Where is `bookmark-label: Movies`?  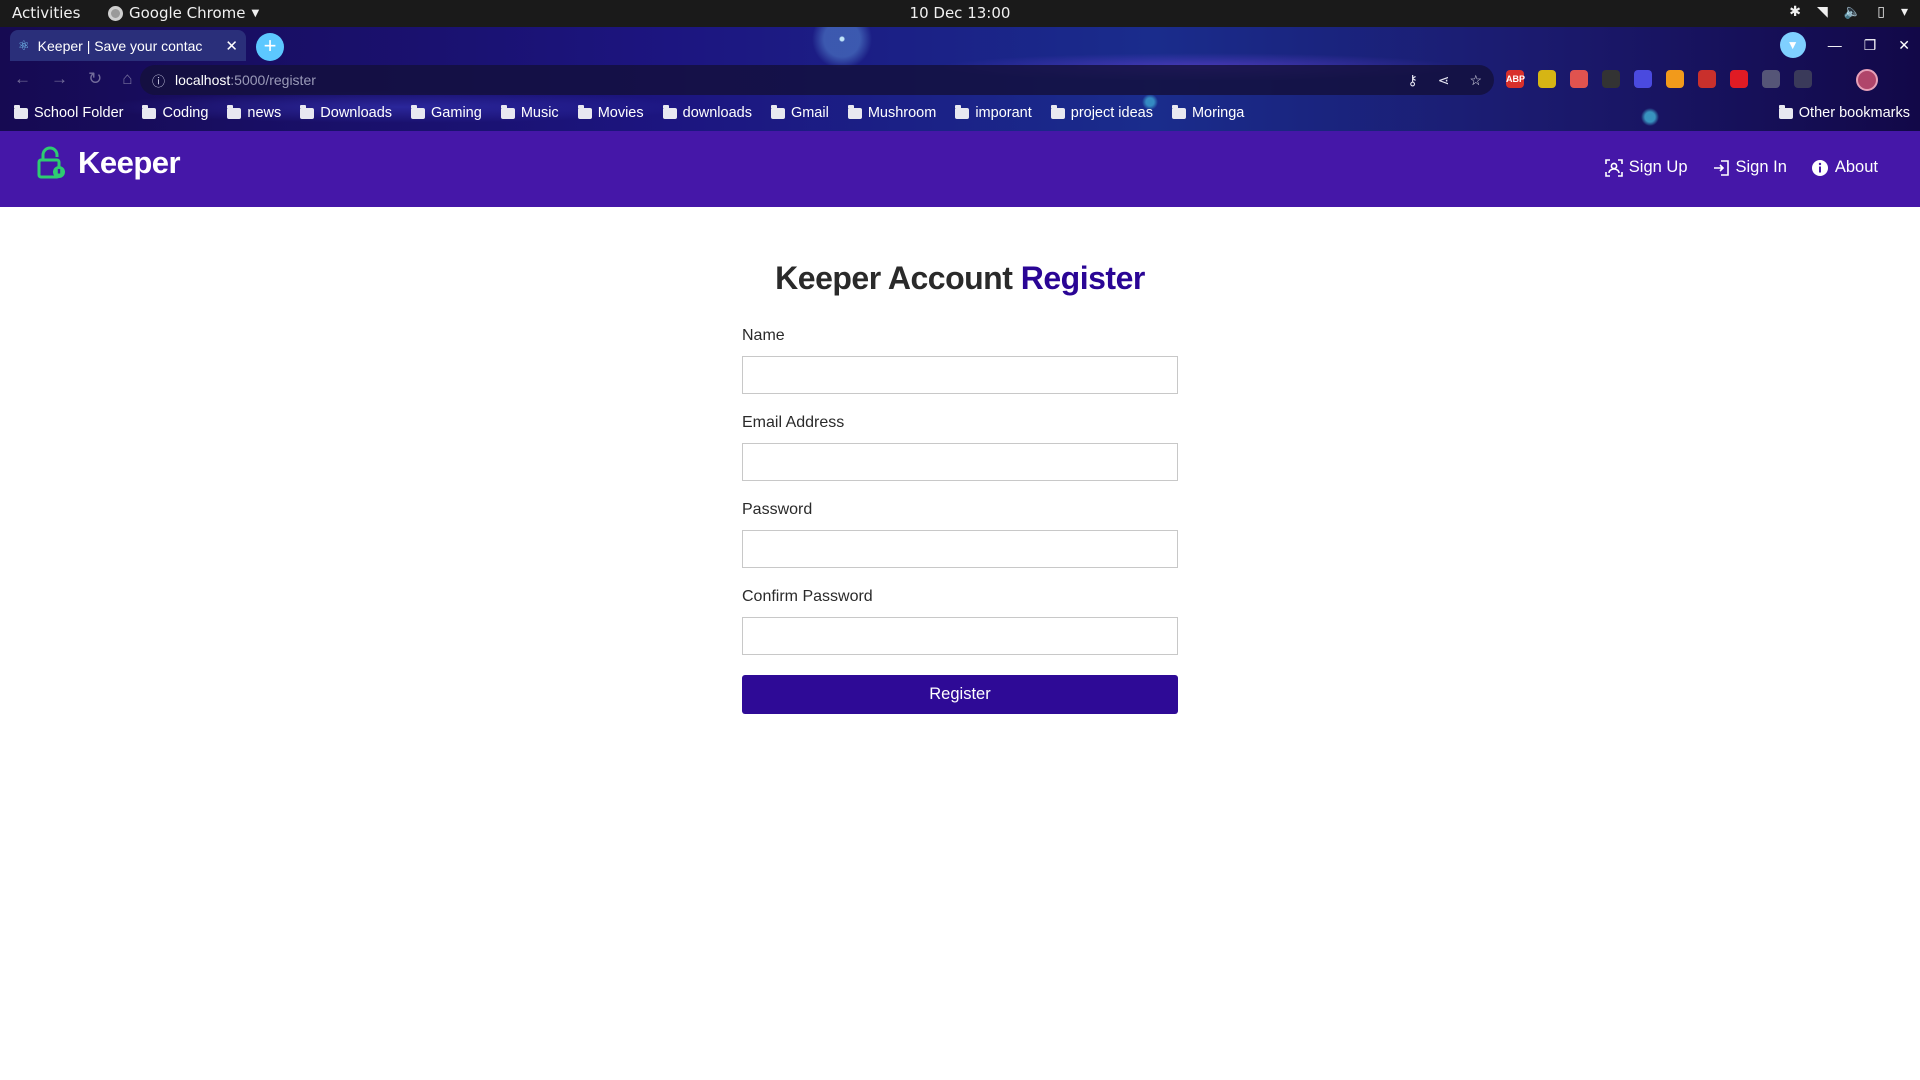 bookmark-label: Movies is located at coordinates (620, 113).